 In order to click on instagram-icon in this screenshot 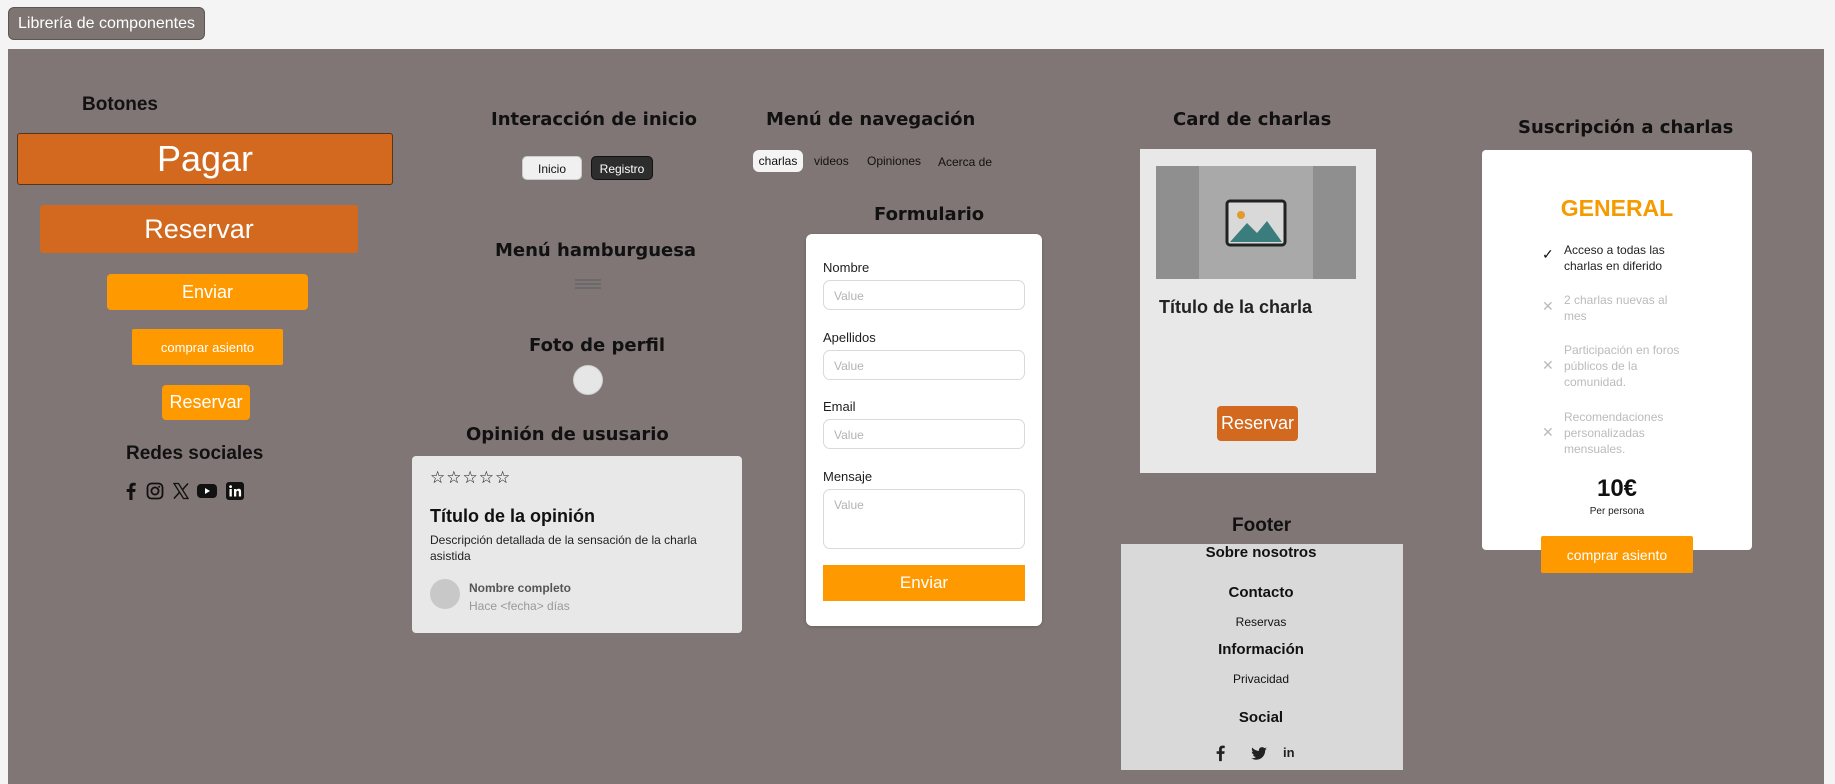, I will do `click(155, 491)`.